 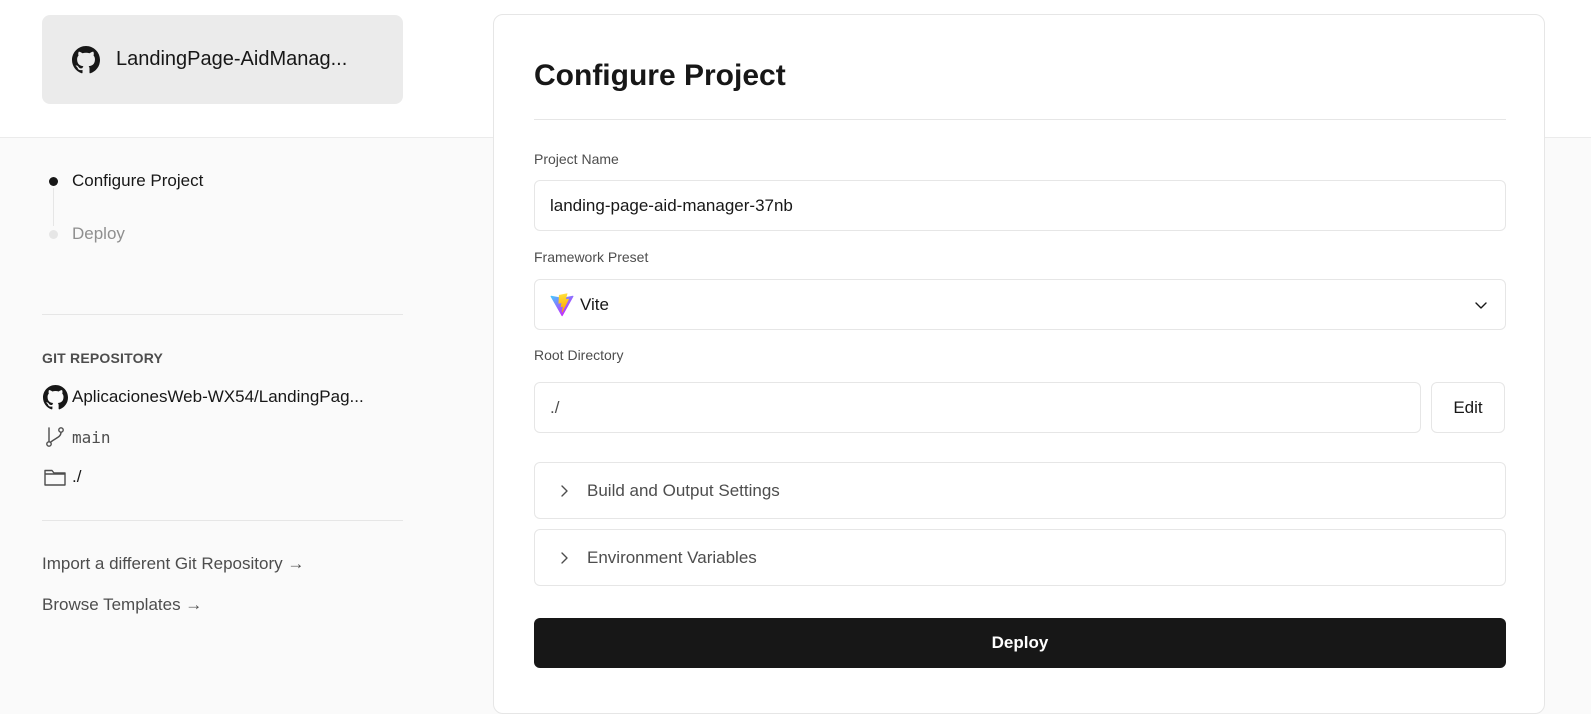 What do you see at coordinates (591, 257) in the screenshot?
I see `framework-preset-label: Framework Preset` at bounding box center [591, 257].